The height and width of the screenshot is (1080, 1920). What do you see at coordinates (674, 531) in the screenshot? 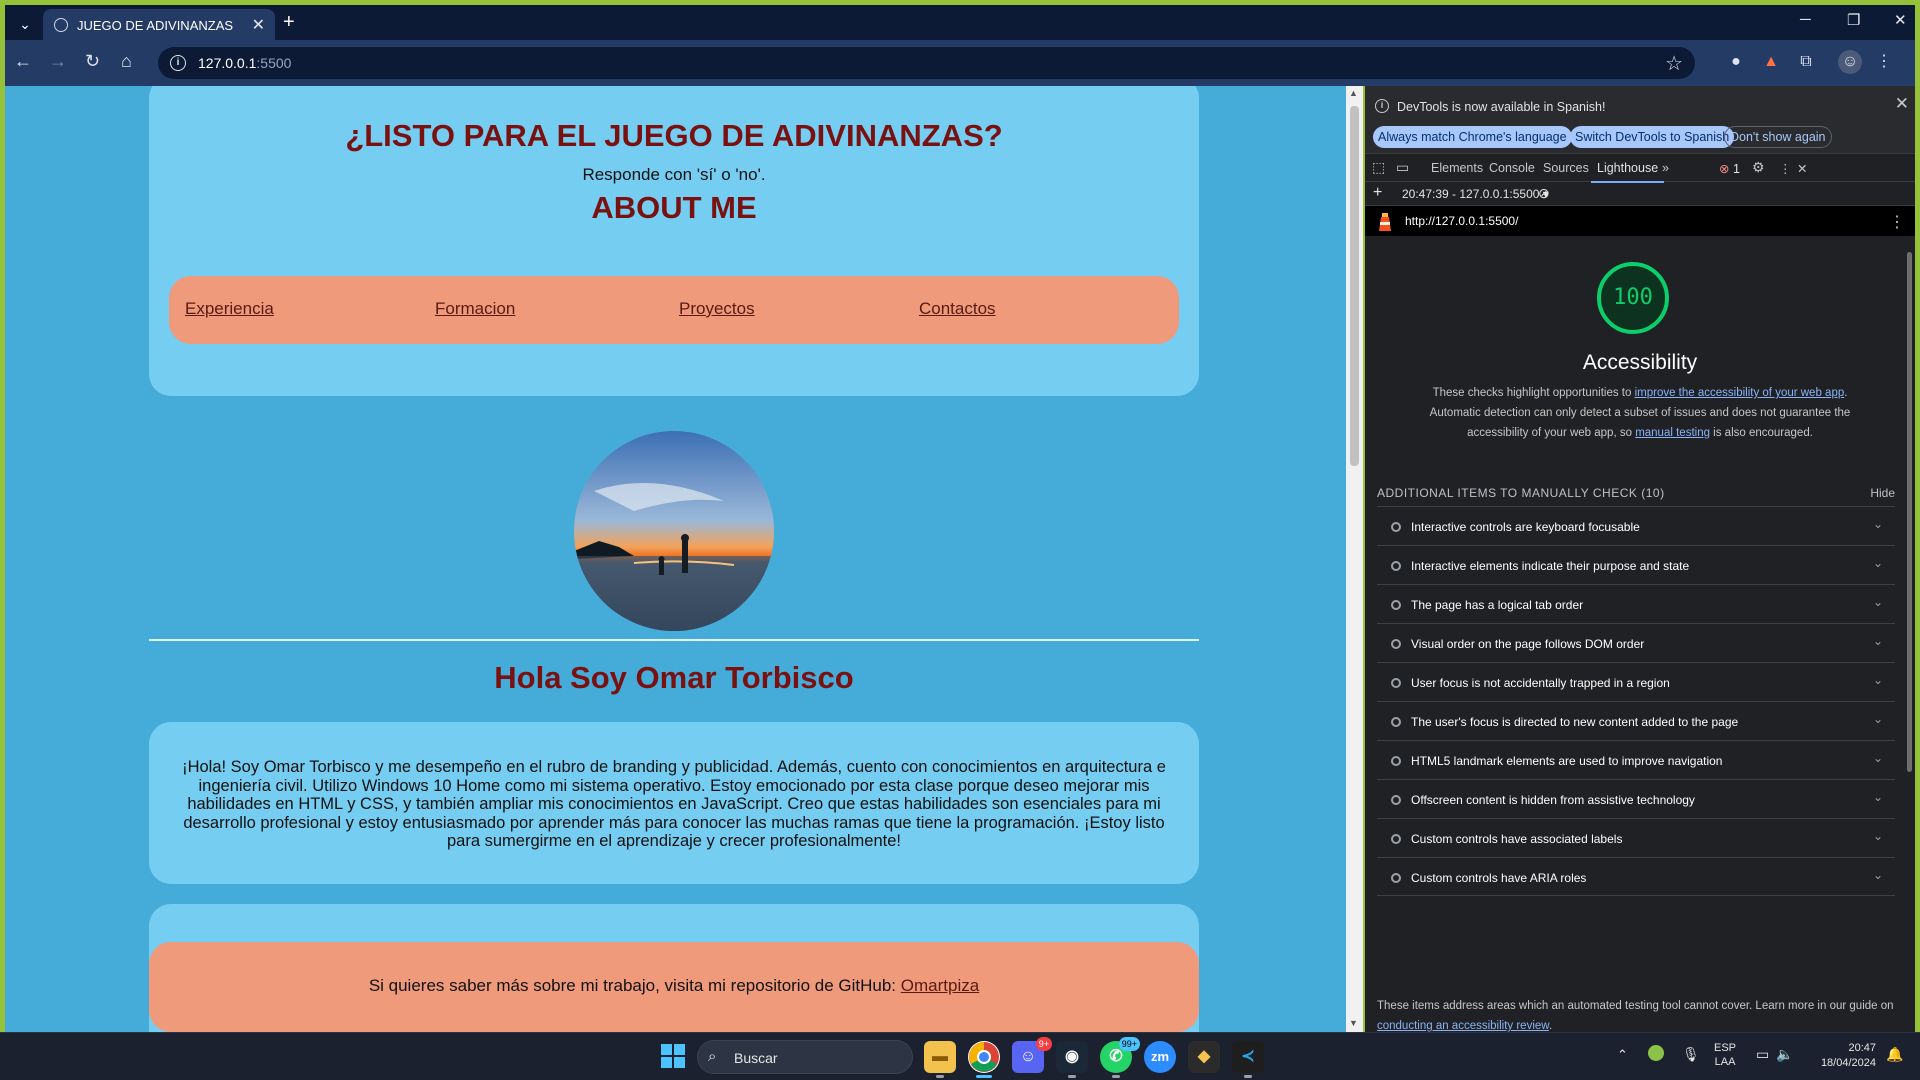
I see `profile-photo` at bounding box center [674, 531].